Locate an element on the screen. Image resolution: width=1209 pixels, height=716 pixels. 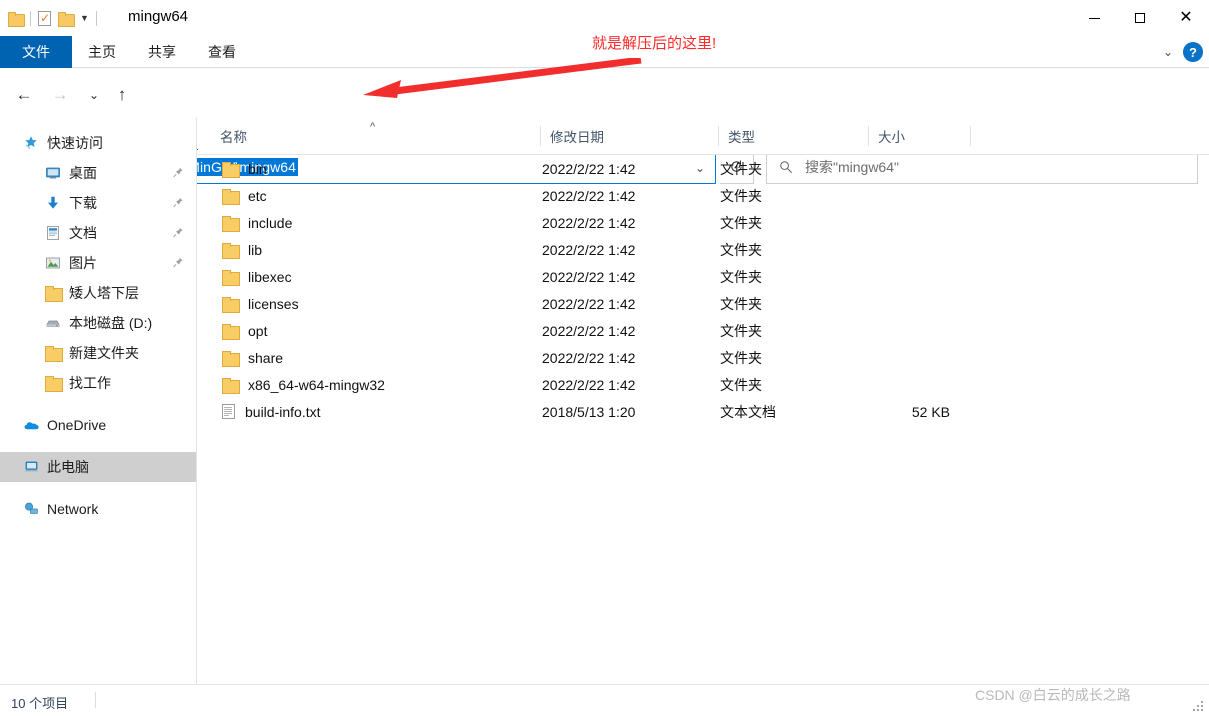
file-name-cell: bin is located at coordinates (244, 169).